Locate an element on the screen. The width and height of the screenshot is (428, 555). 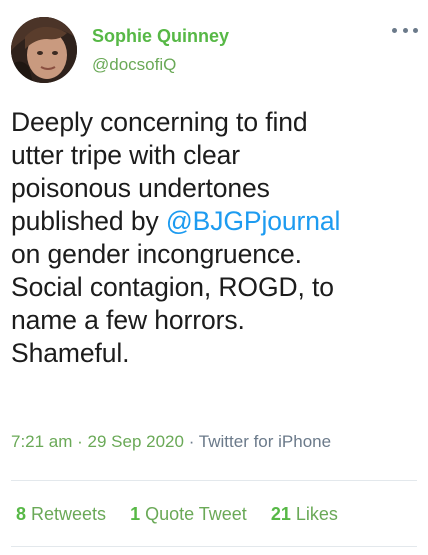
engagement-stats: 8 Retweets 1 Quote Tweet 21 Likes is located at coordinates (189, 514).